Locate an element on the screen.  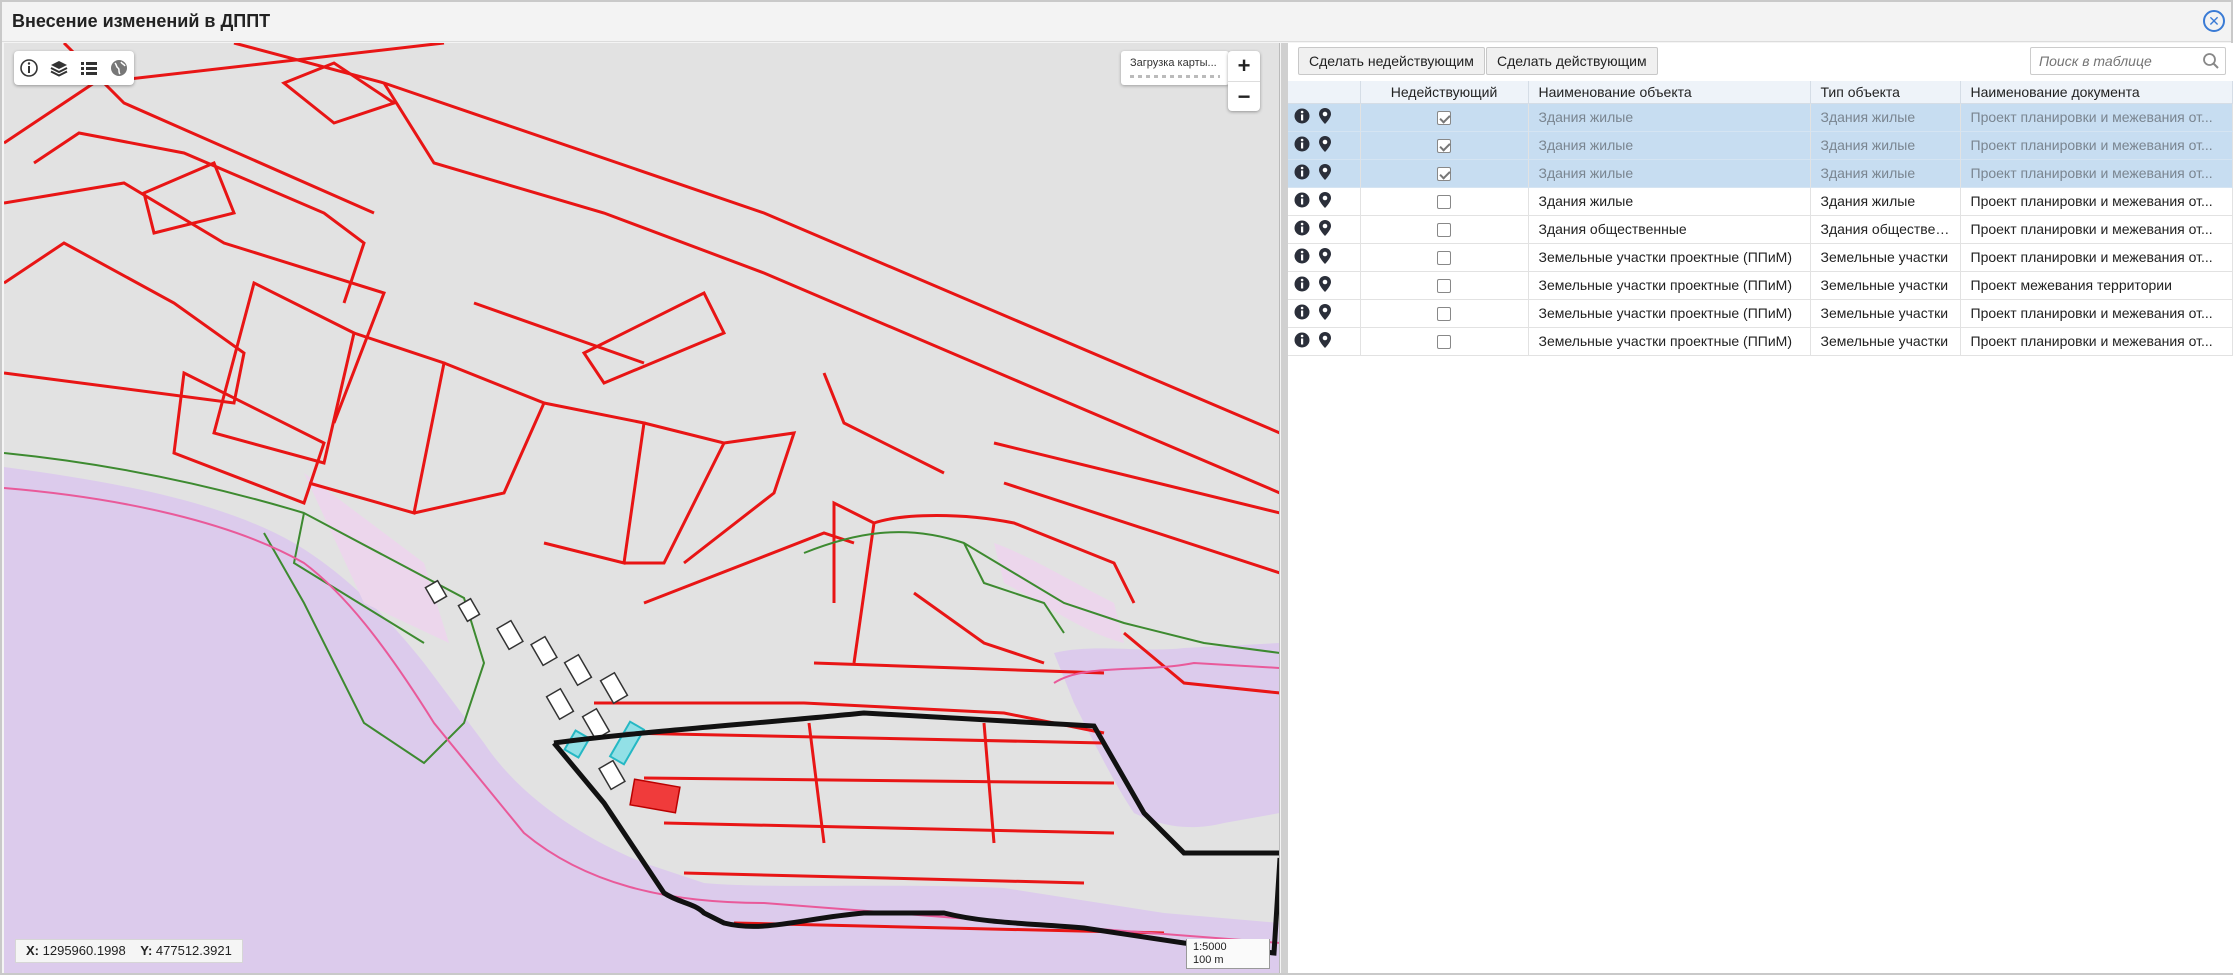
y-value: 477512.3921 is located at coordinates (193, 950).